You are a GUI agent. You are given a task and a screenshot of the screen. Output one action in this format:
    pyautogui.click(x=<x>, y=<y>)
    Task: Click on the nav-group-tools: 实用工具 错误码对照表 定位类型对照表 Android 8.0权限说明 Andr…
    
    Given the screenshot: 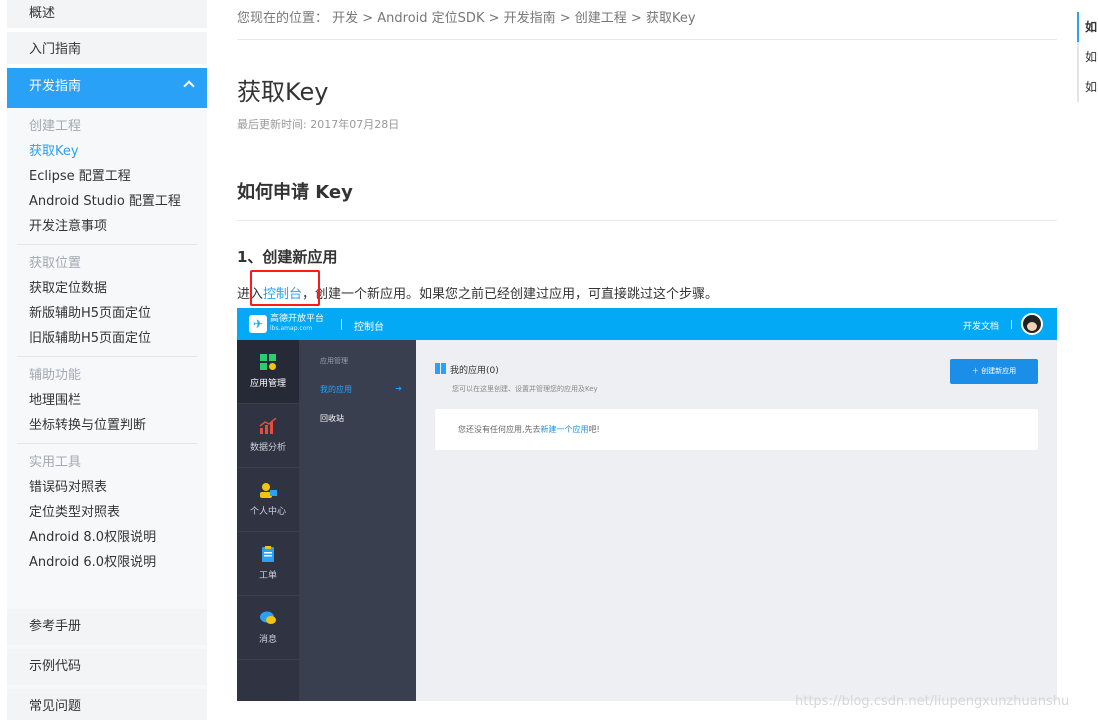 What is the action you would take?
    pyautogui.click(x=107, y=512)
    